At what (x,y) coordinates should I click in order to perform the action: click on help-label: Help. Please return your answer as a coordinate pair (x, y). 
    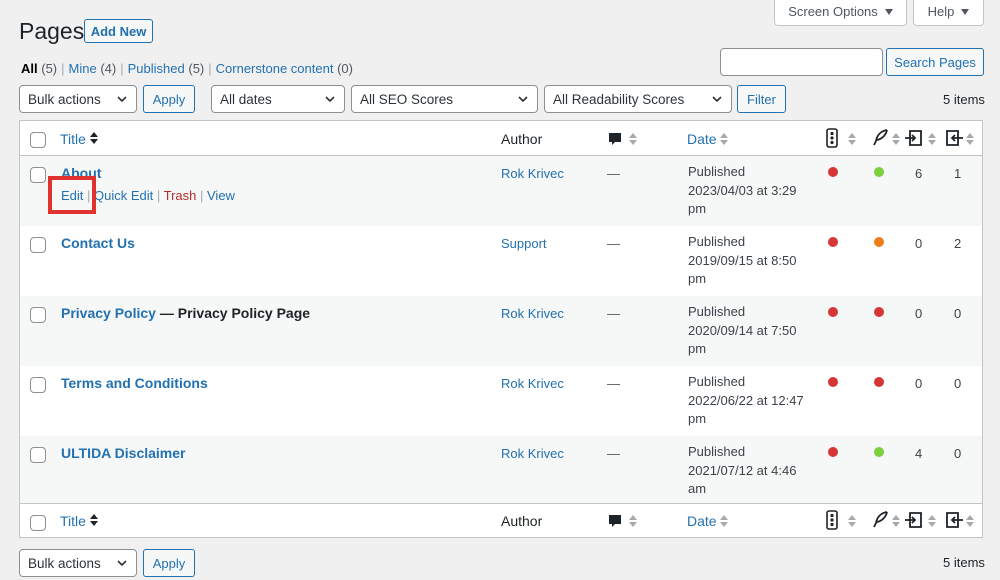
    Looking at the image, I should click on (941, 11).